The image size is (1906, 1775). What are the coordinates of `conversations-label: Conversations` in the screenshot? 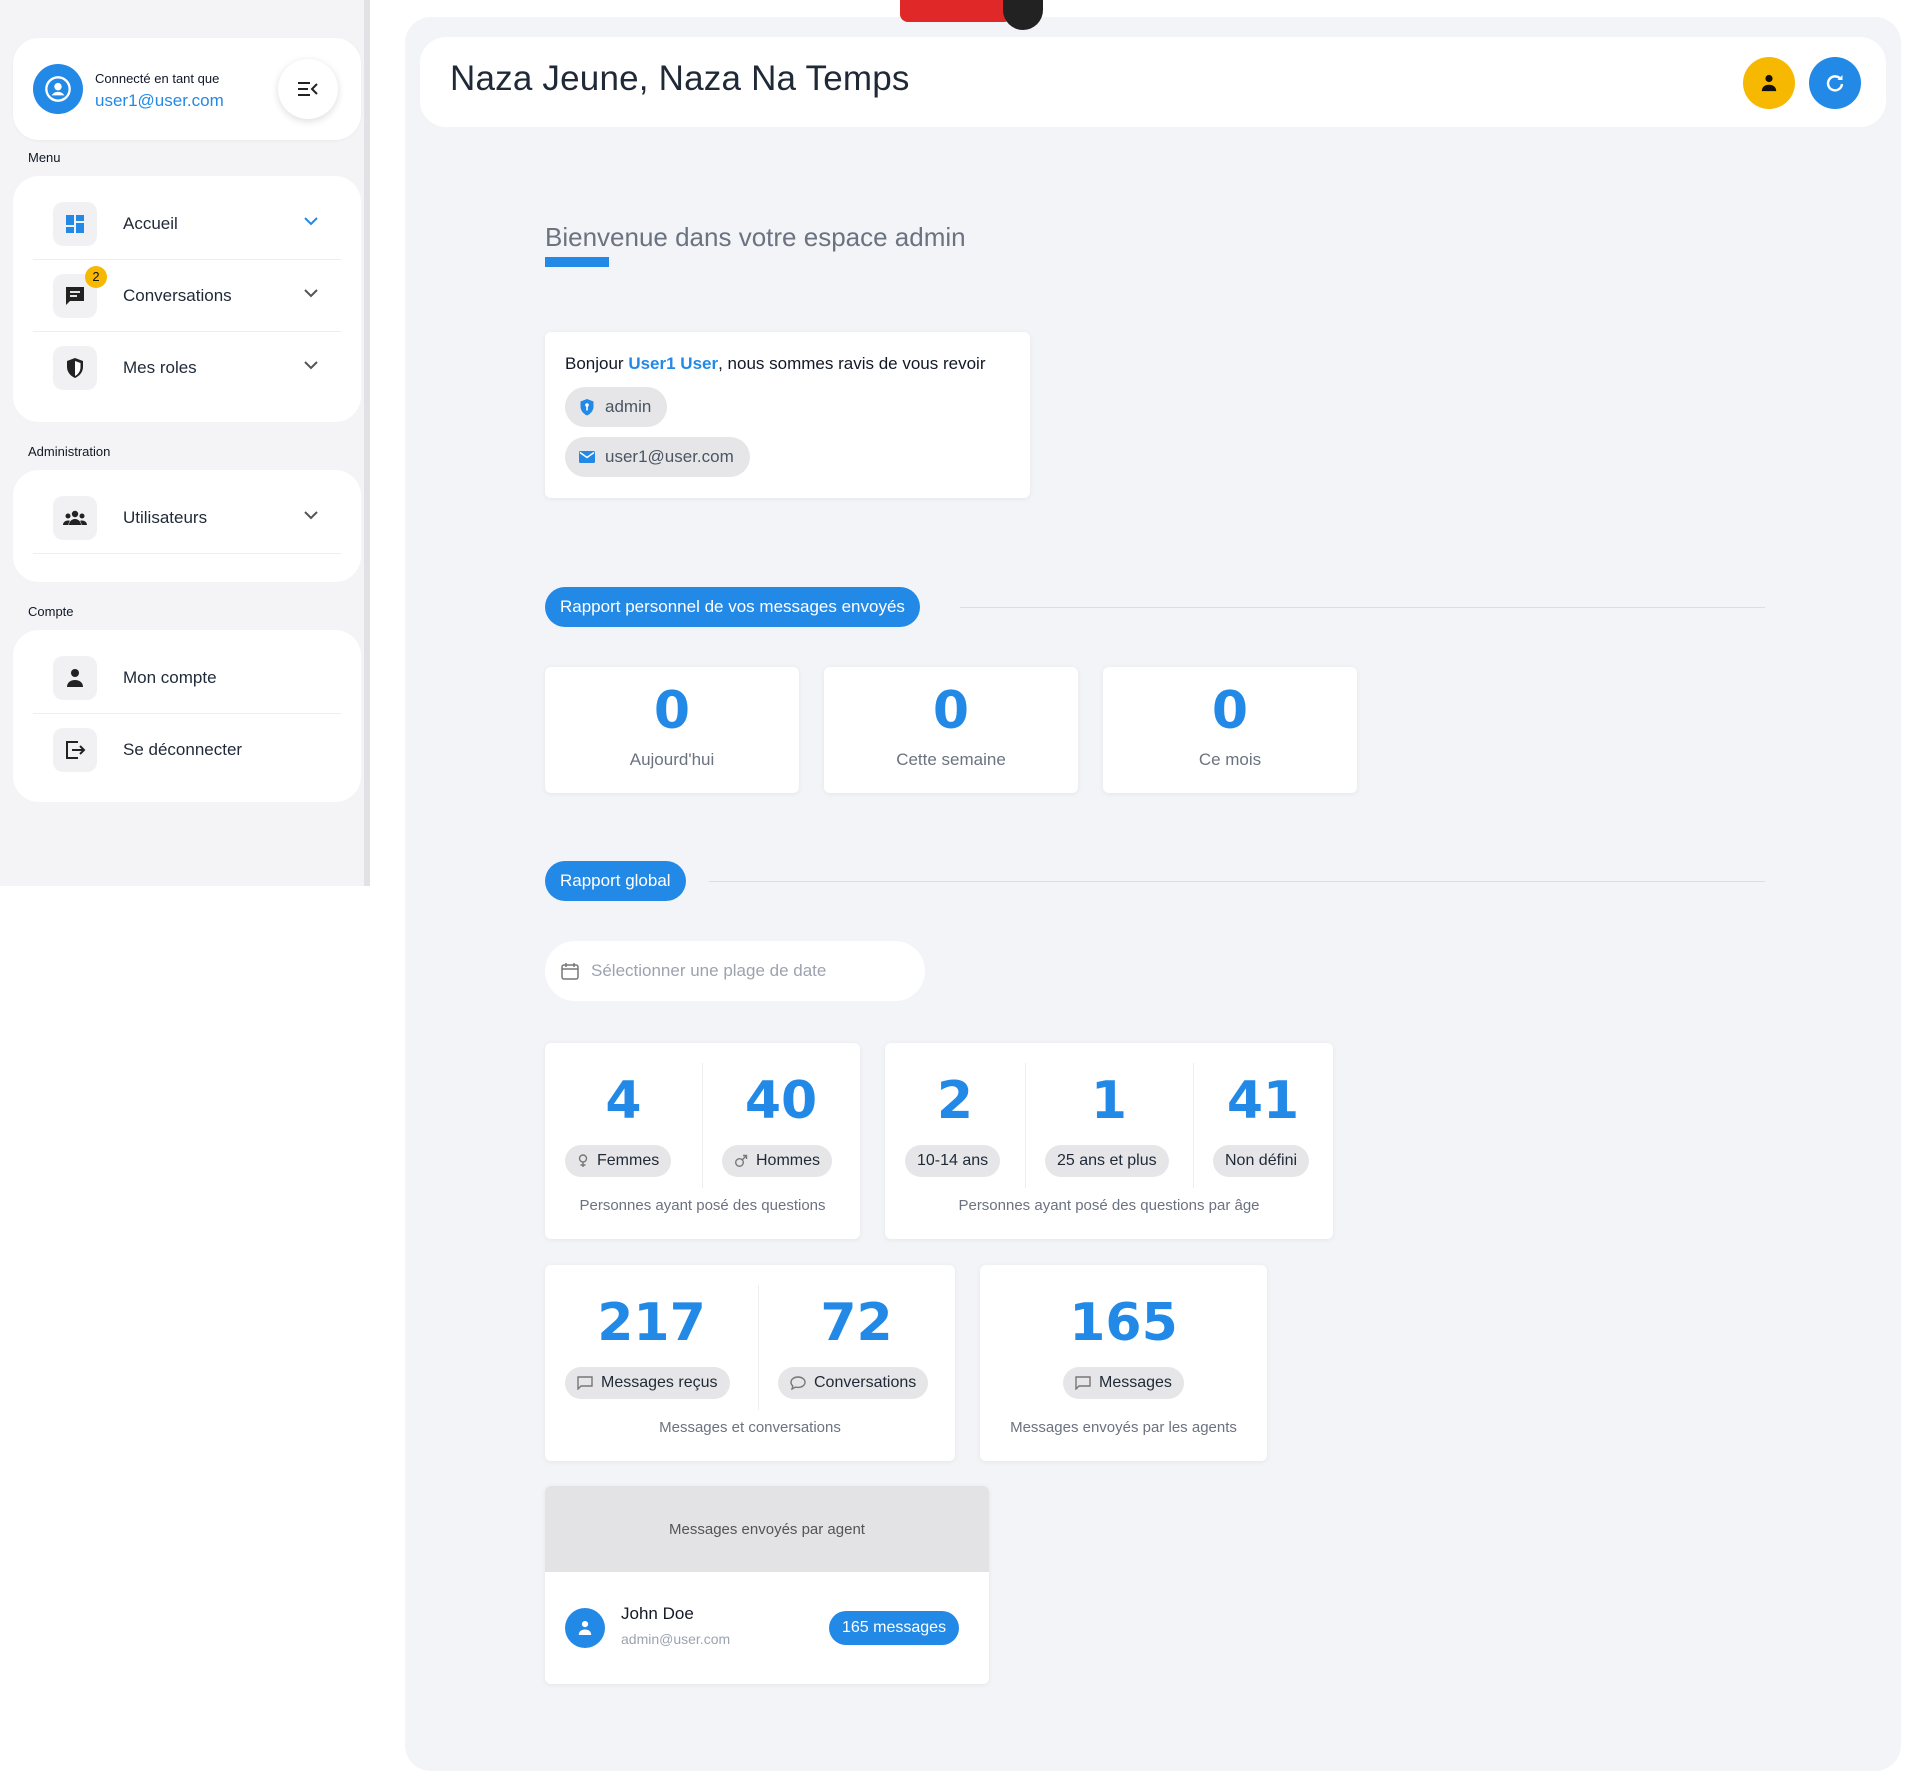 It's located at (865, 1382).